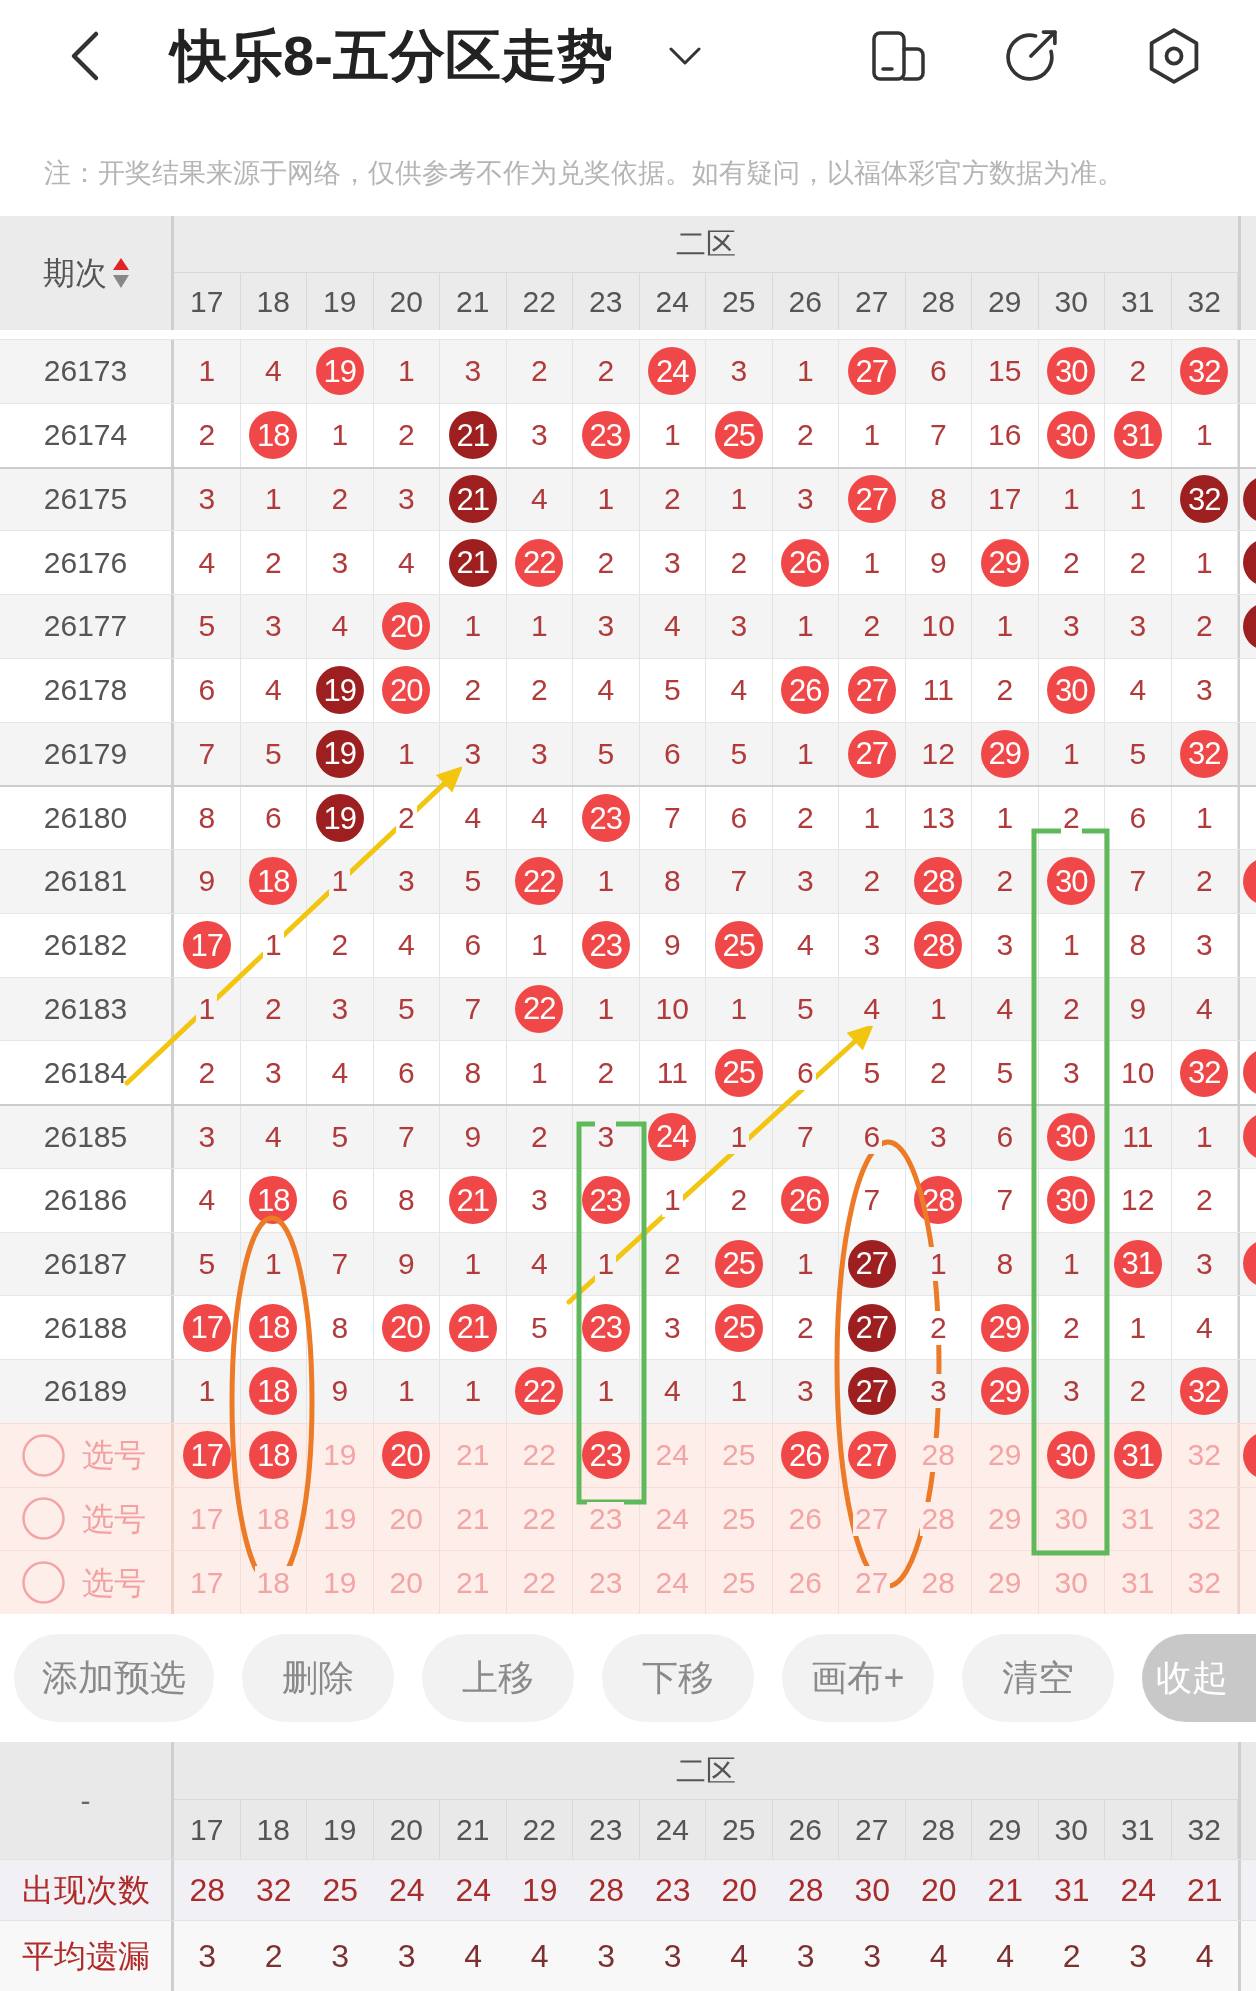 This screenshot has height=1991, width=1256. What do you see at coordinates (74, 273) in the screenshot?
I see `column-heading: 期次` at bounding box center [74, 273].